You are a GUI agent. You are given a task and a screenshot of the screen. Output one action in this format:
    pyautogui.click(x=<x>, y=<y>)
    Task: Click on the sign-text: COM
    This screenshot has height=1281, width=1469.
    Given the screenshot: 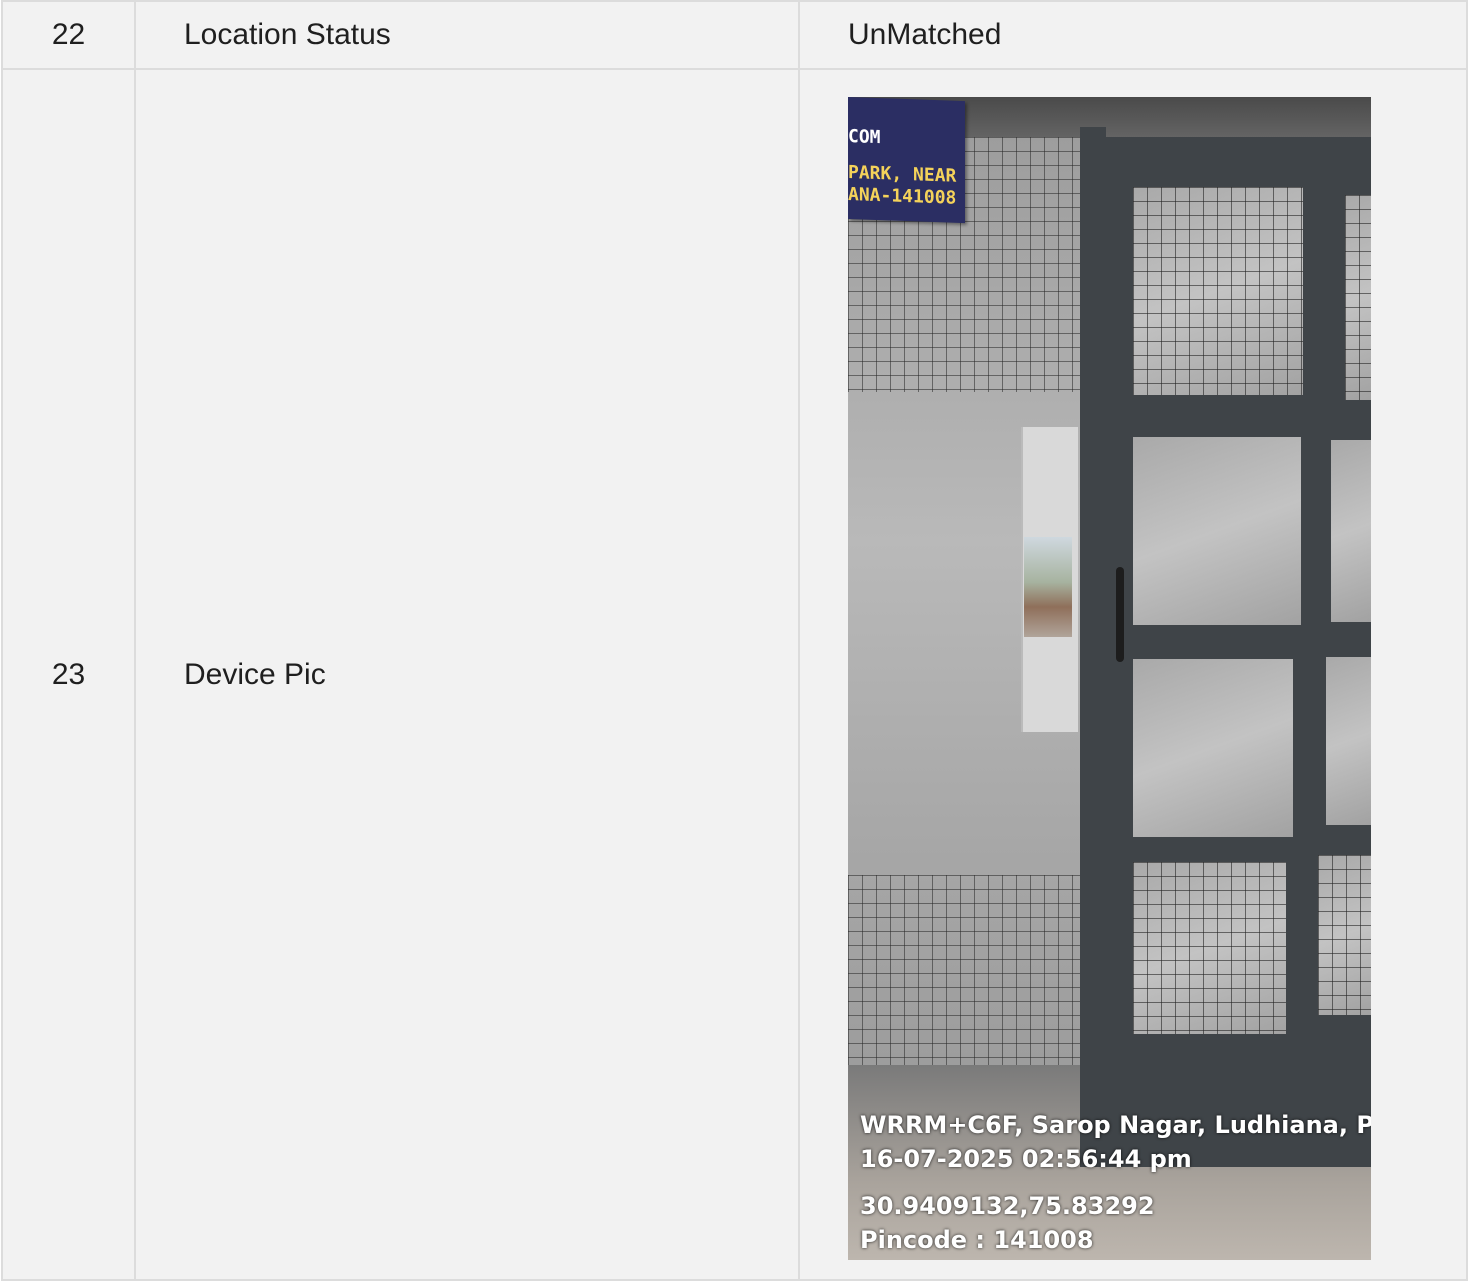 What is the action you would take?
    pyautogui.click(x=864, y=136)
    